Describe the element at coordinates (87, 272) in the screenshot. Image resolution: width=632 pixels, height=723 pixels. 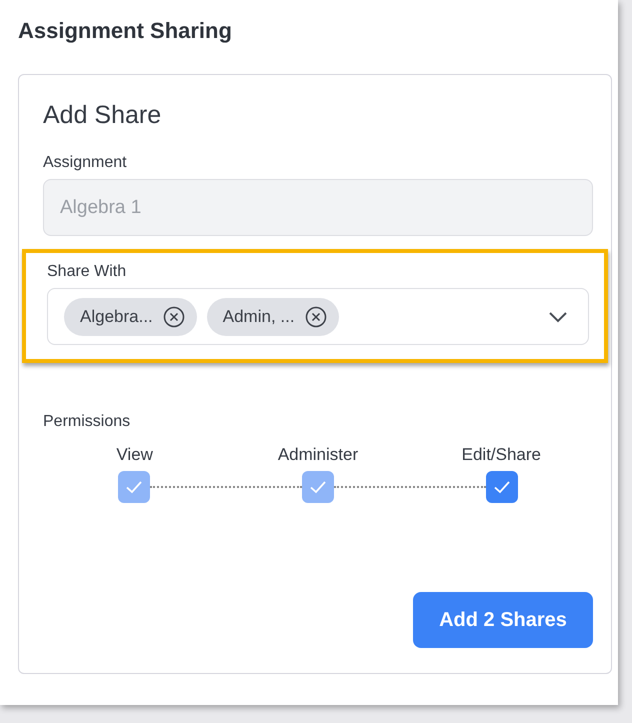
I see `field-label: Share With` at that location.